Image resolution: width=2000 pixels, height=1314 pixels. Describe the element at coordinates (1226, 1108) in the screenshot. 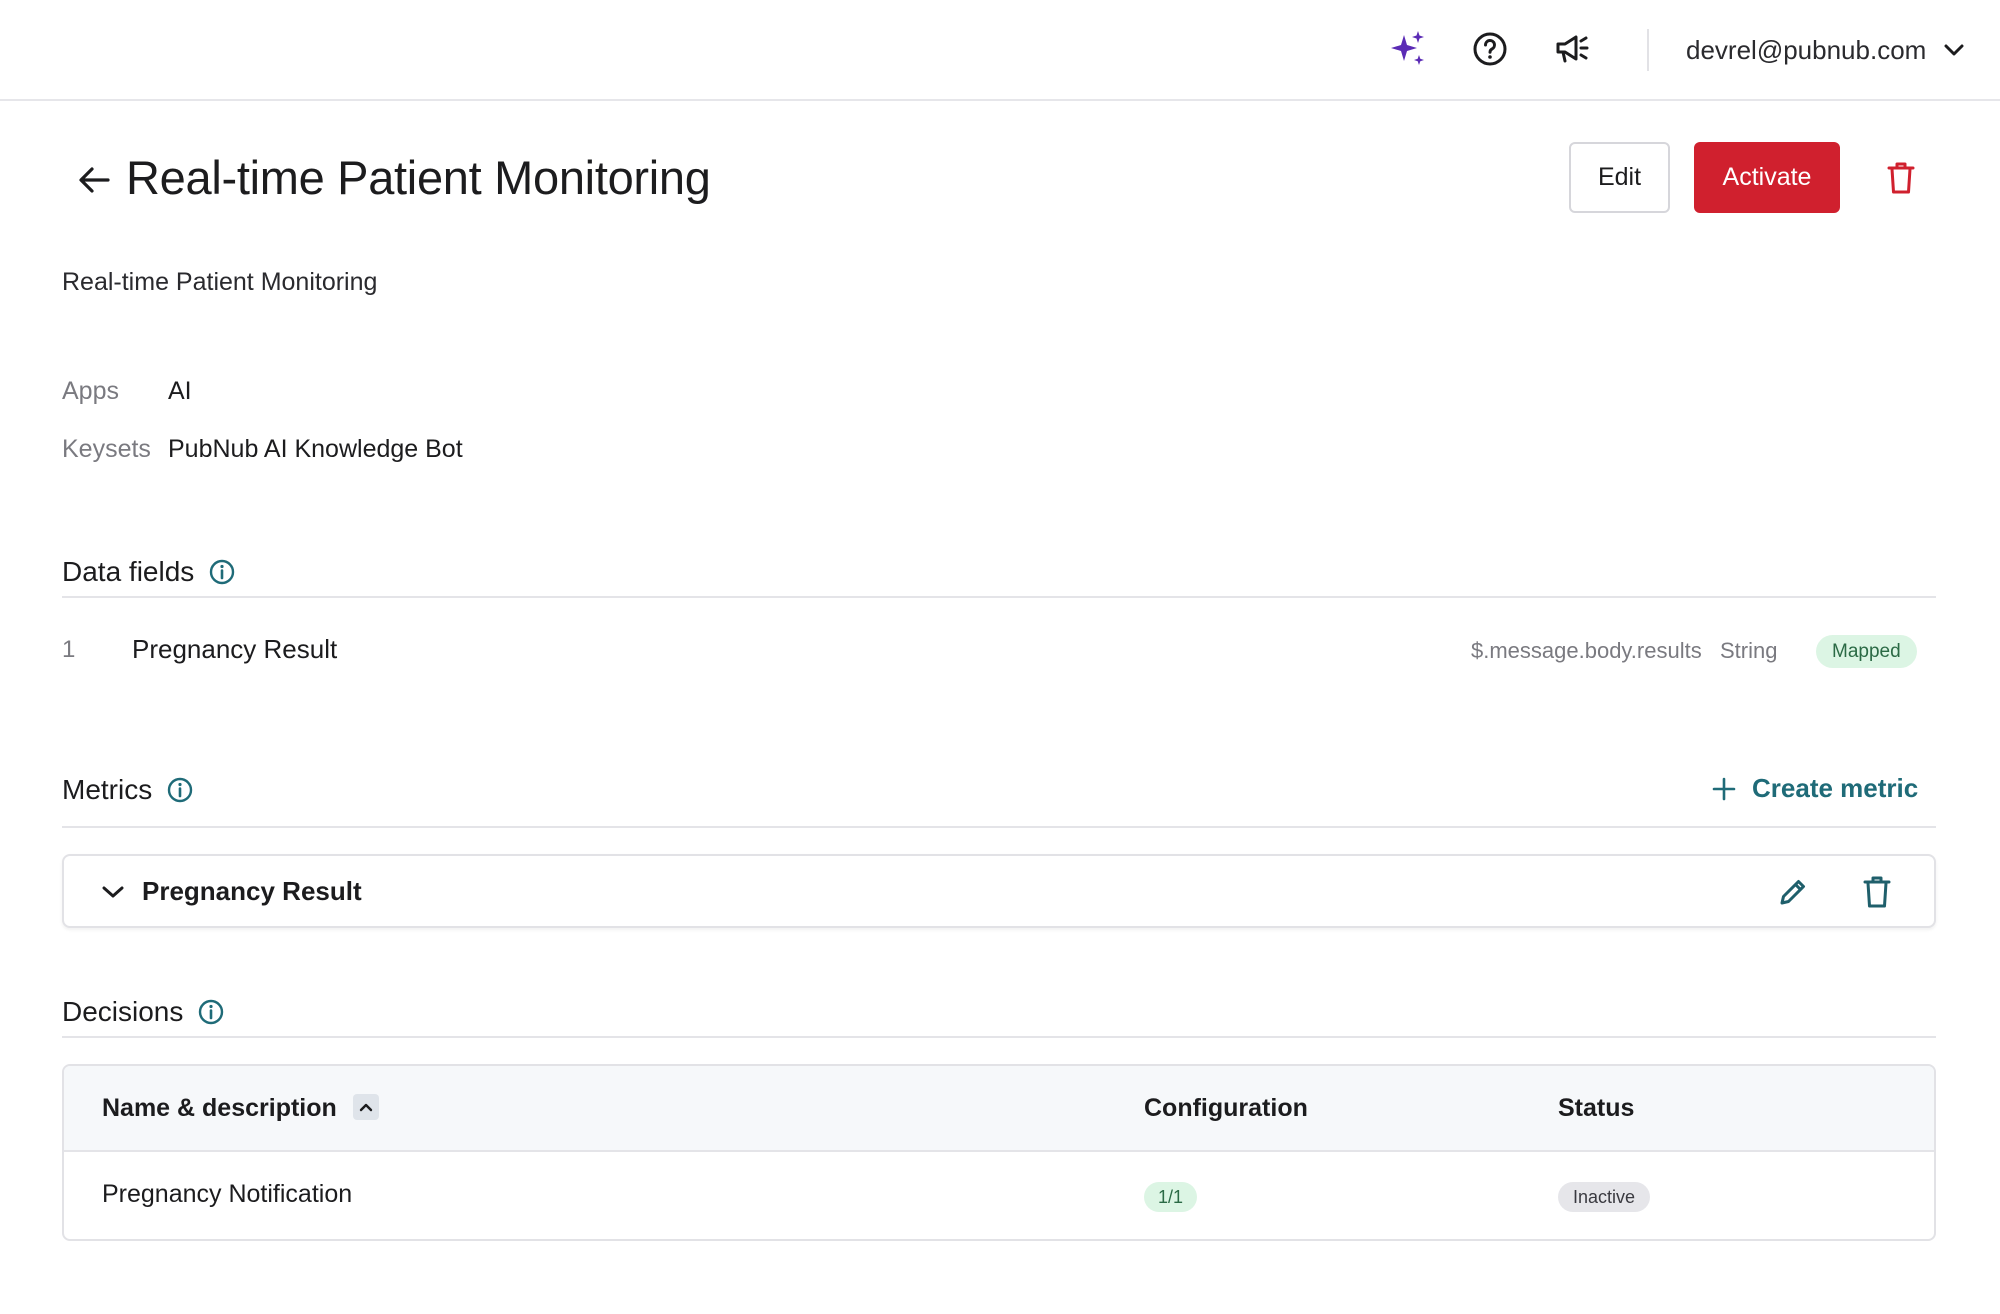

I see `column-header-configuration: Configuration` at that location.